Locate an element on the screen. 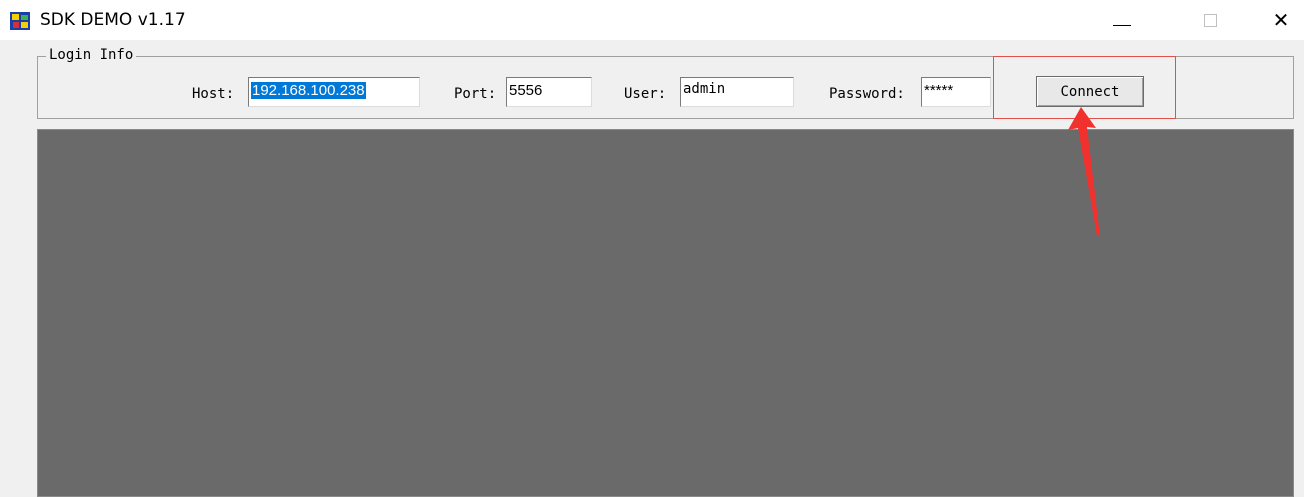 The image size is (1304, 497). minimize-icon is located at coordinates (1122, 25).